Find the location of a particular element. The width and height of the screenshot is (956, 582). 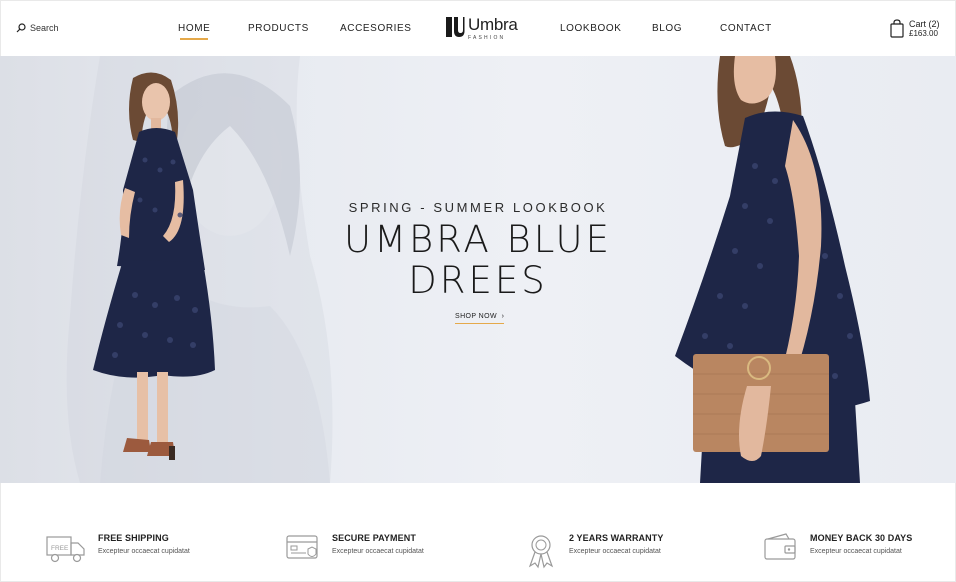

feature-title: MONEY BACK 30 DAYS is located at coordinates (861, 538).